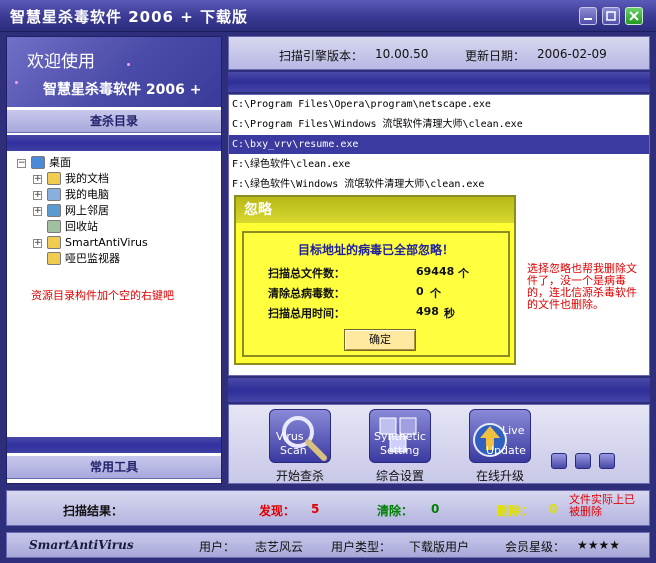  What do you see at coordinates (328, 16) in the screenshot?
I see `title-bar: 智慧星杀毒软件 2006 + 下载版` at bounding box center [328, 16].